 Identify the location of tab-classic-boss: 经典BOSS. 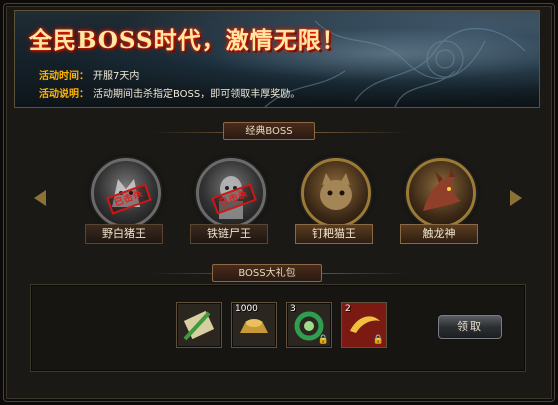
(269, 131).